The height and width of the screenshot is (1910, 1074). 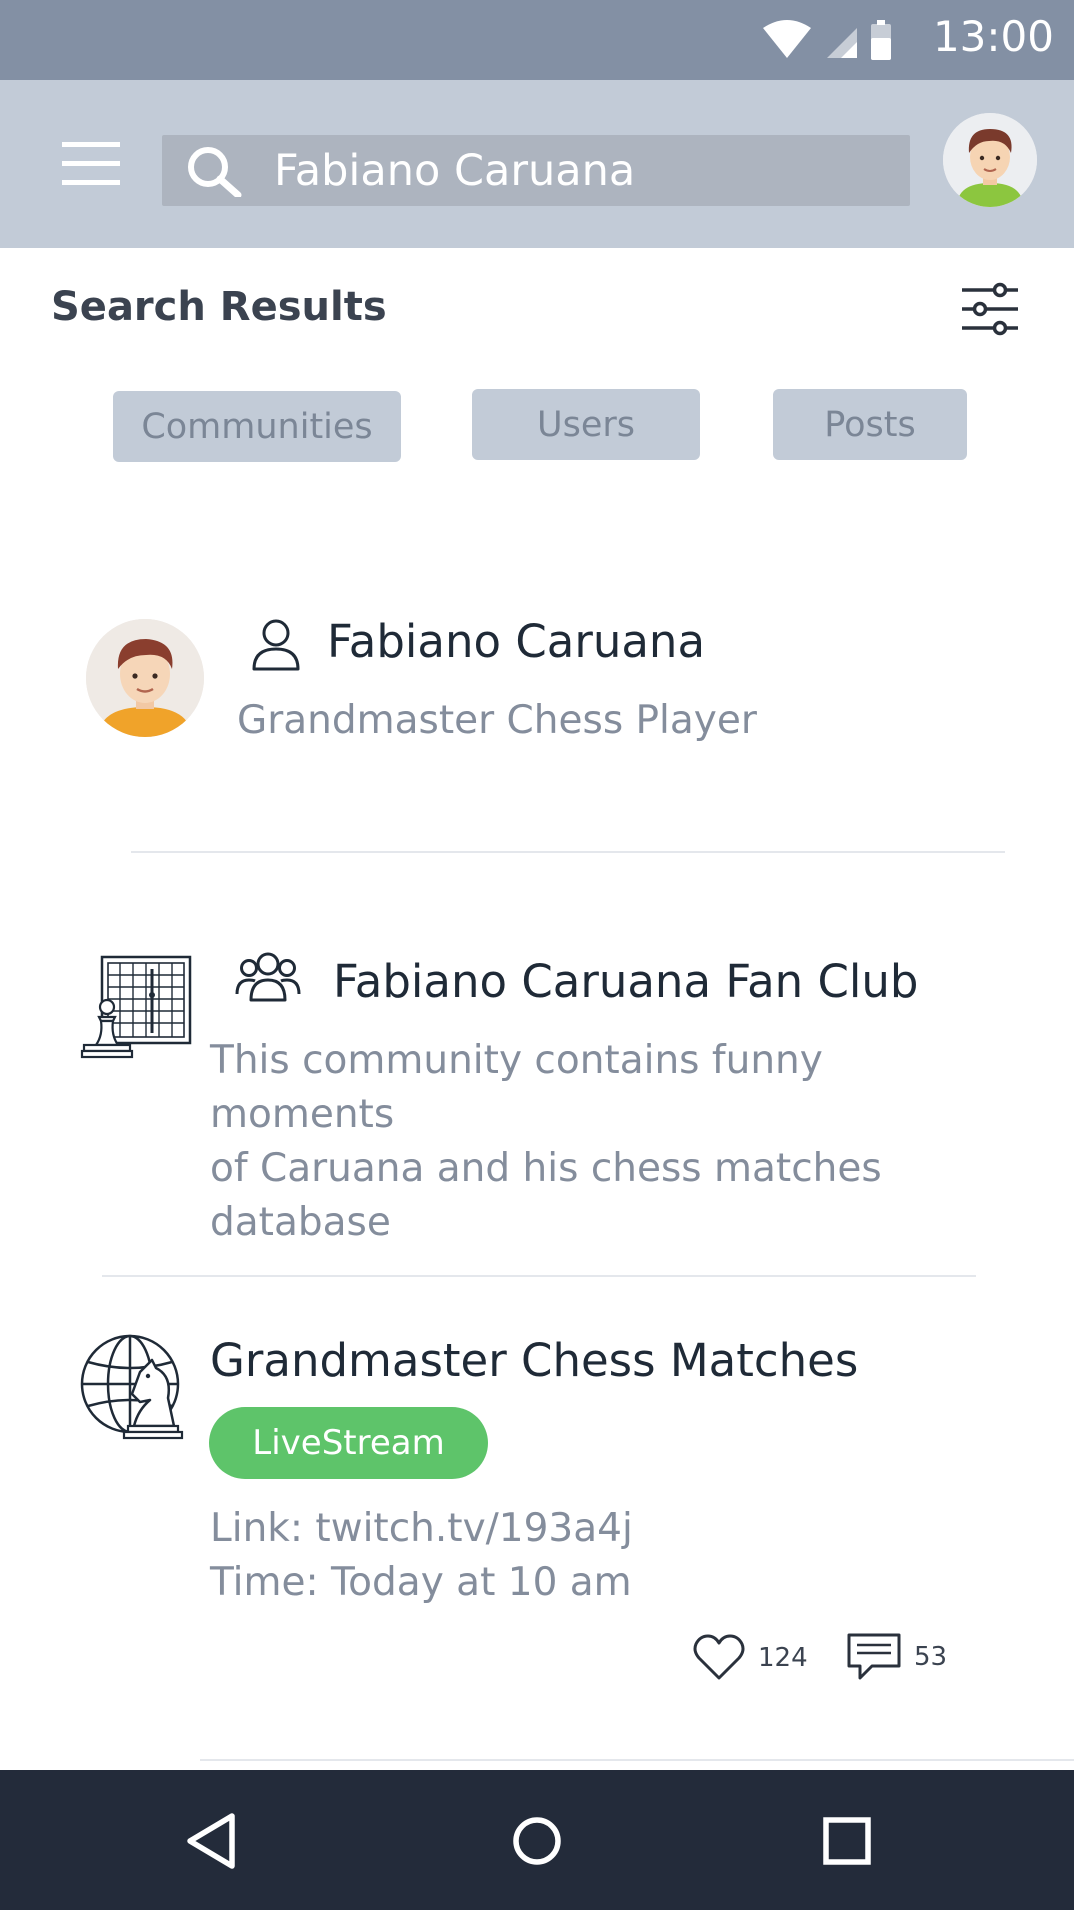 I want to click on comment-button: 53, so click(x=896, y=1657).